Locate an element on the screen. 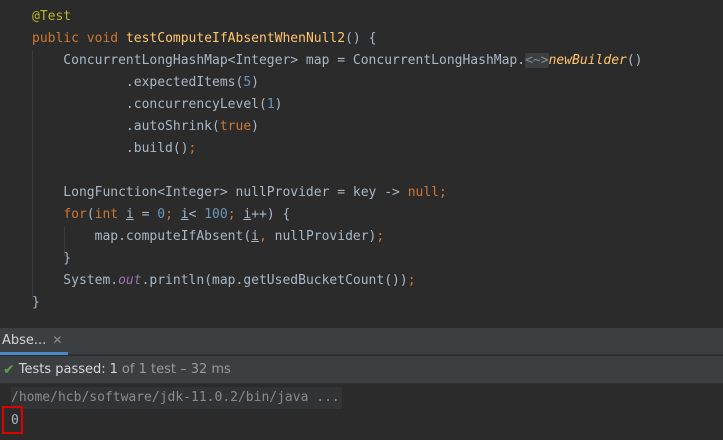 Image resolution: width=723 pixels, height=440 pixels. code-token: 0 is located at coordinates (161, 214).